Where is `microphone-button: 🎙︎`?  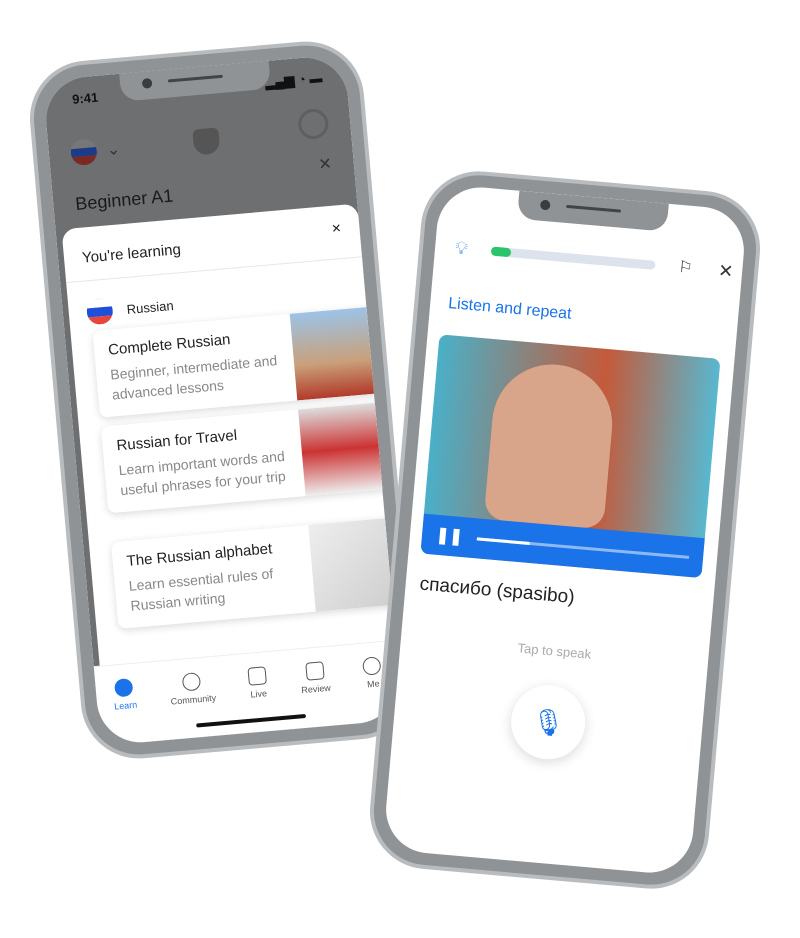
microphone-button: 🎙︎ is located at coordinates (548, 722).